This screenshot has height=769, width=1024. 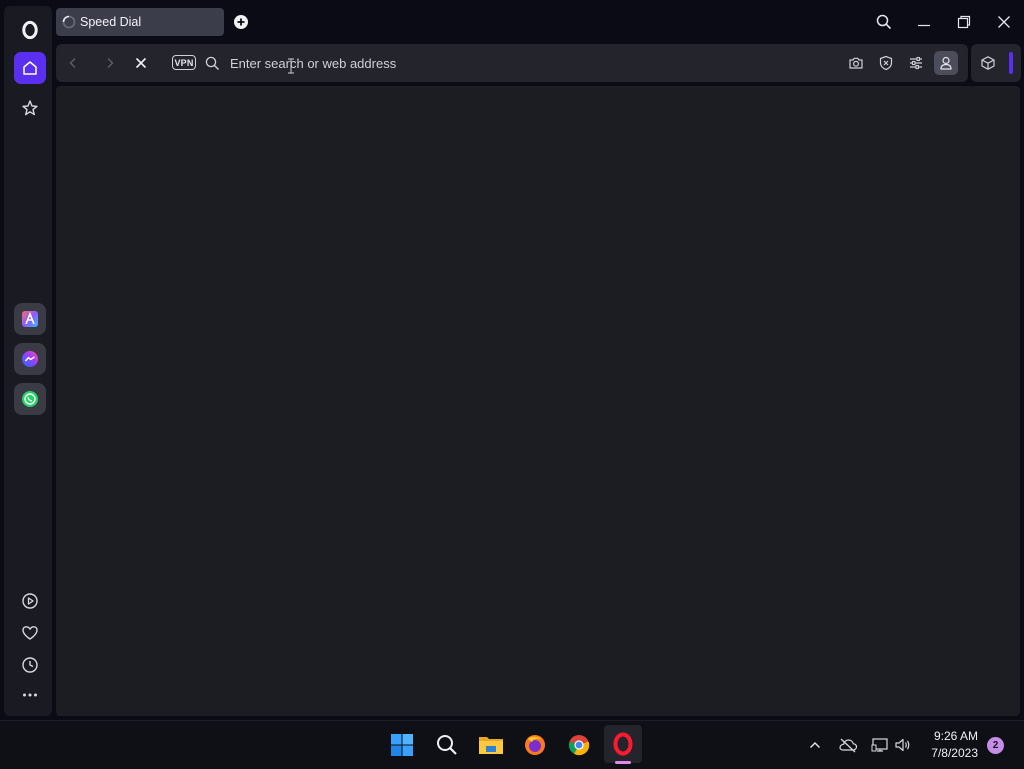 I want to click on play-circle-icon, so click(x=30, y=601).